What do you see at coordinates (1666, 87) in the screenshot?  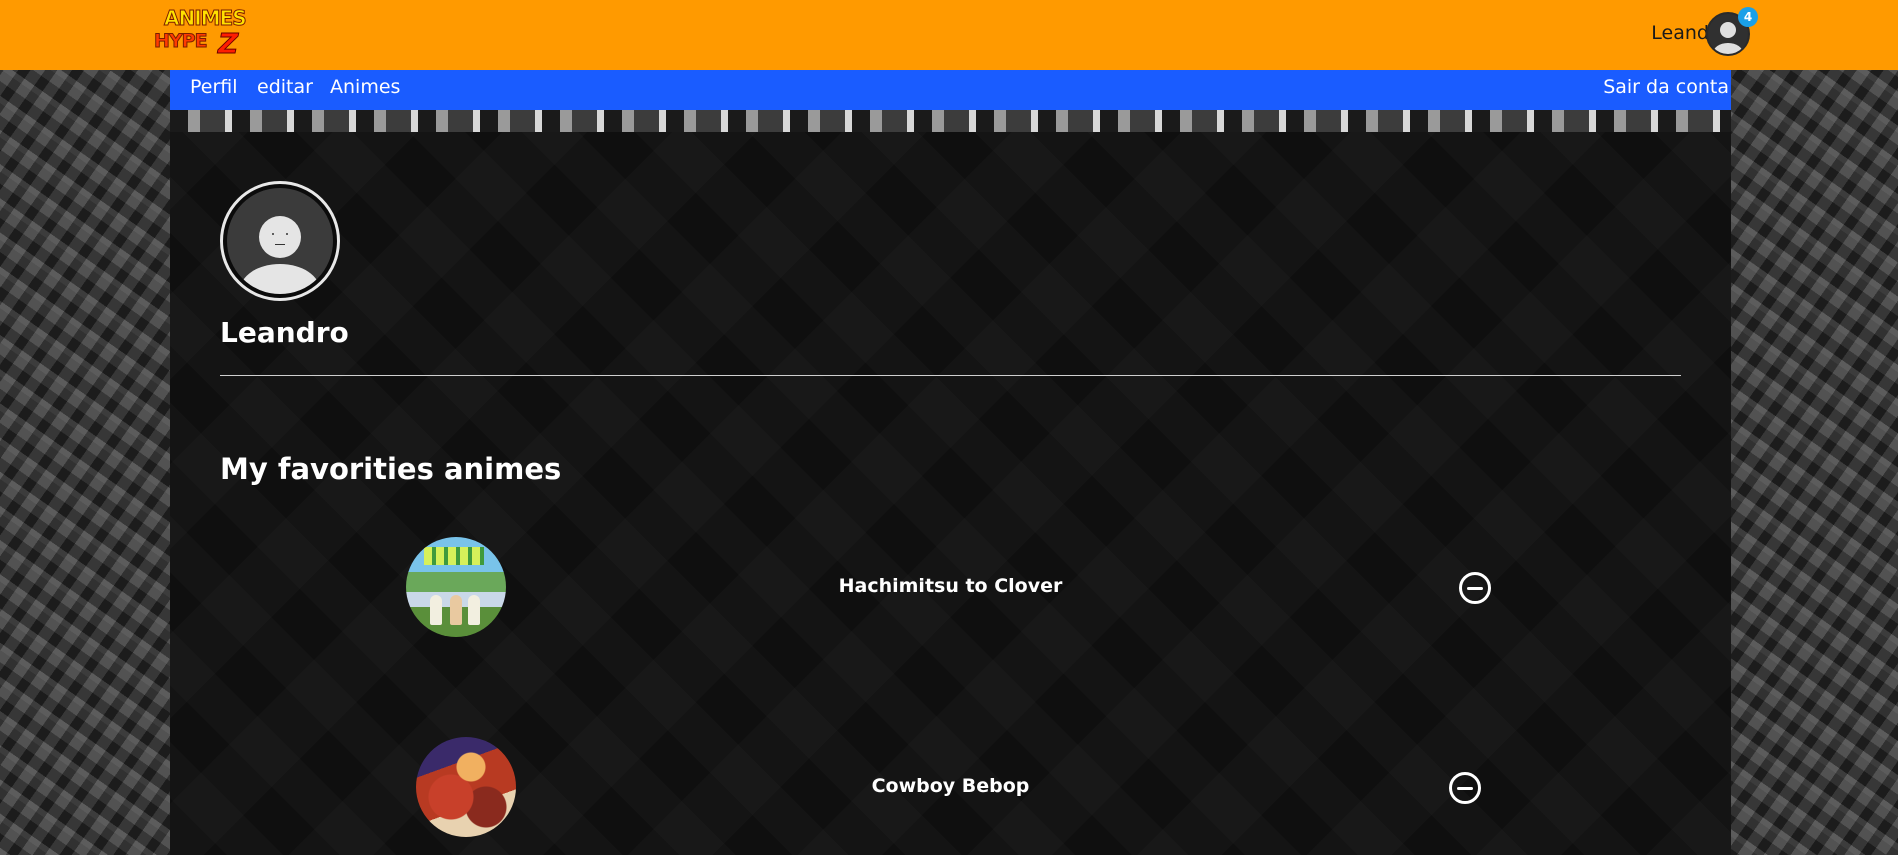 I see `logout-link: Sair da conta` at bounding box center [1666, 87].